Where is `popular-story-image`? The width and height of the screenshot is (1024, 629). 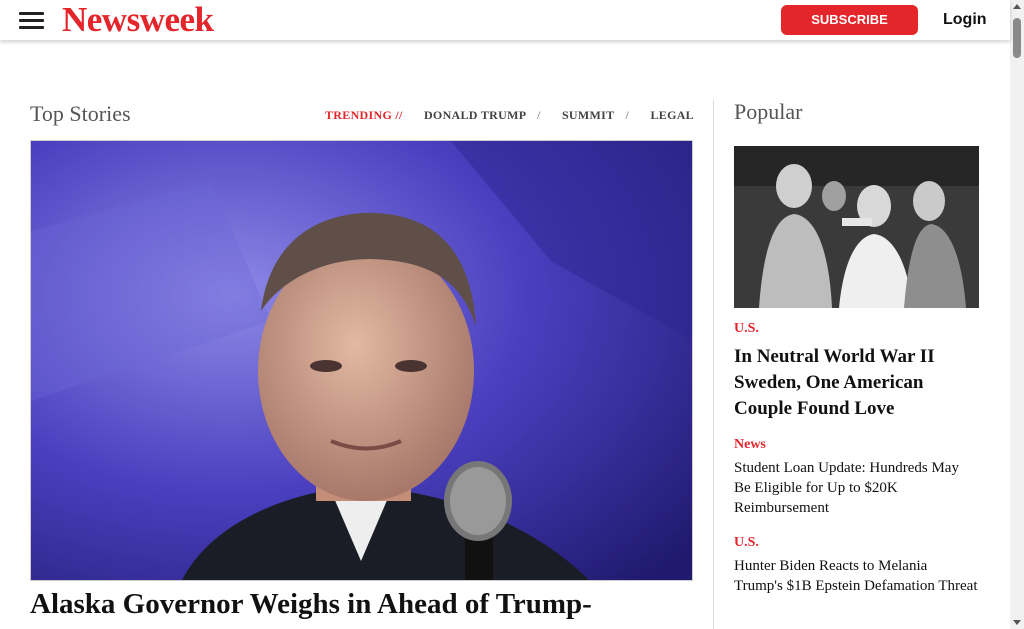 popular-story-image is located at coordinates (856, 227).